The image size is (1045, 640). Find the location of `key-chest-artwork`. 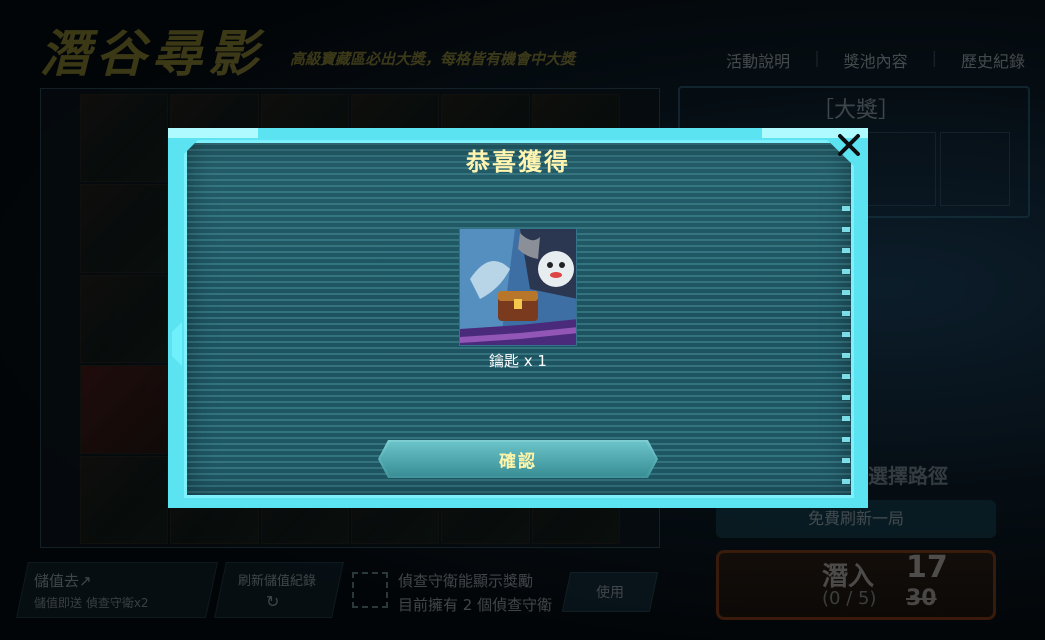

key-chest-artwork is located at coordinates (518, 287).